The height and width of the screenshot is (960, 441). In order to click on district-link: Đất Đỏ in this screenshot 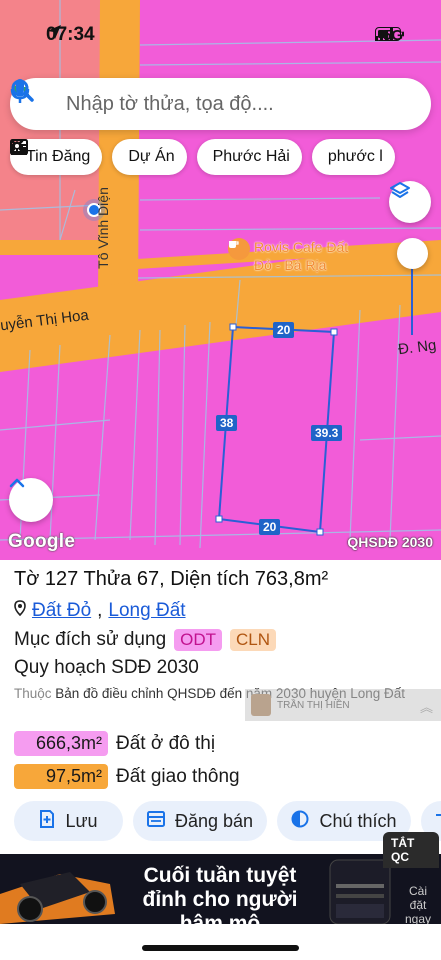, I will do `click(61, 611)`.